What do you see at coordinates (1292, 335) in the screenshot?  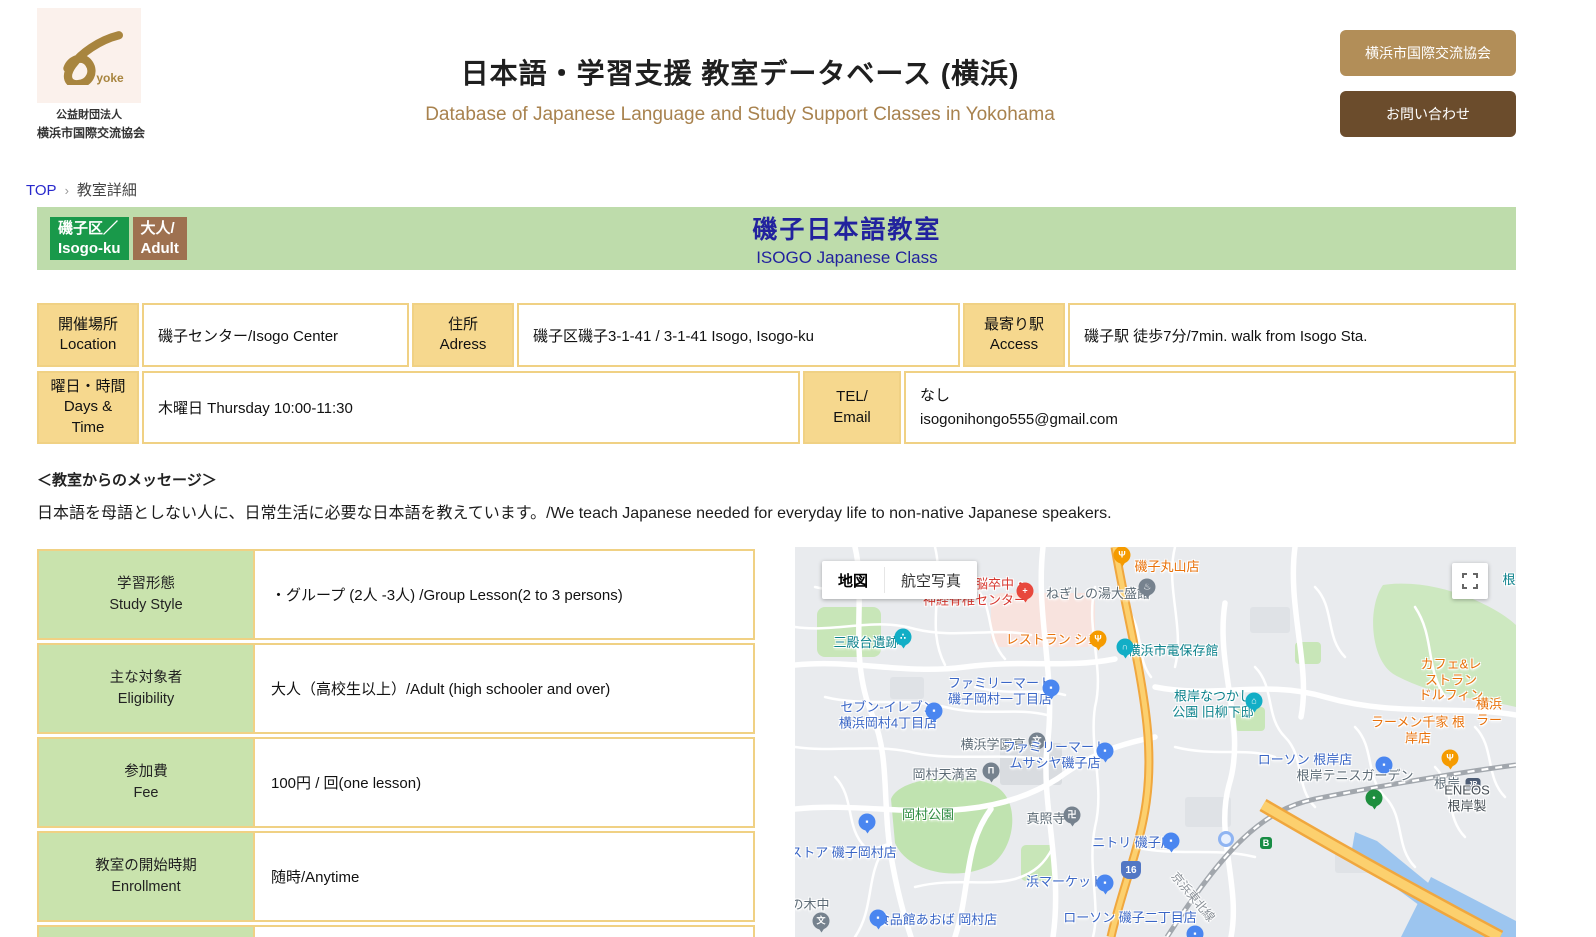 I see `access-value: 磯子駅 徒歩7分/7min. walk from Isogo Sta.` at bounding box center [1292, 335].